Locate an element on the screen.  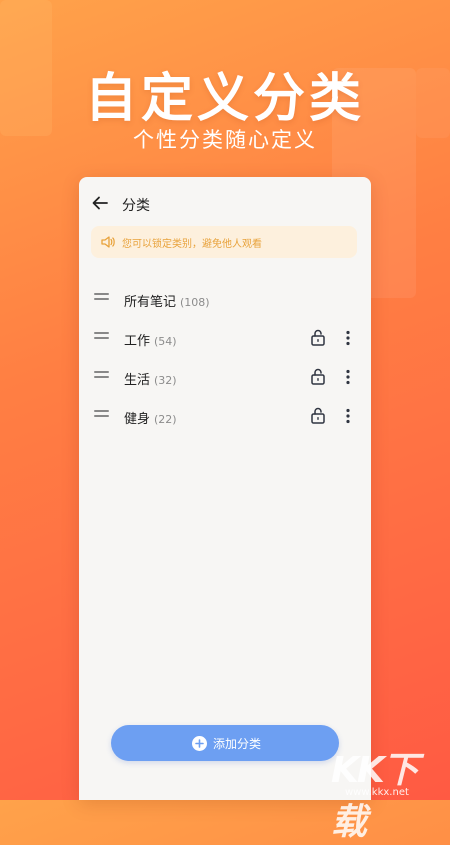
category-row-all-notes: 所有笔记 (108) is located at coordinates (225, 299).